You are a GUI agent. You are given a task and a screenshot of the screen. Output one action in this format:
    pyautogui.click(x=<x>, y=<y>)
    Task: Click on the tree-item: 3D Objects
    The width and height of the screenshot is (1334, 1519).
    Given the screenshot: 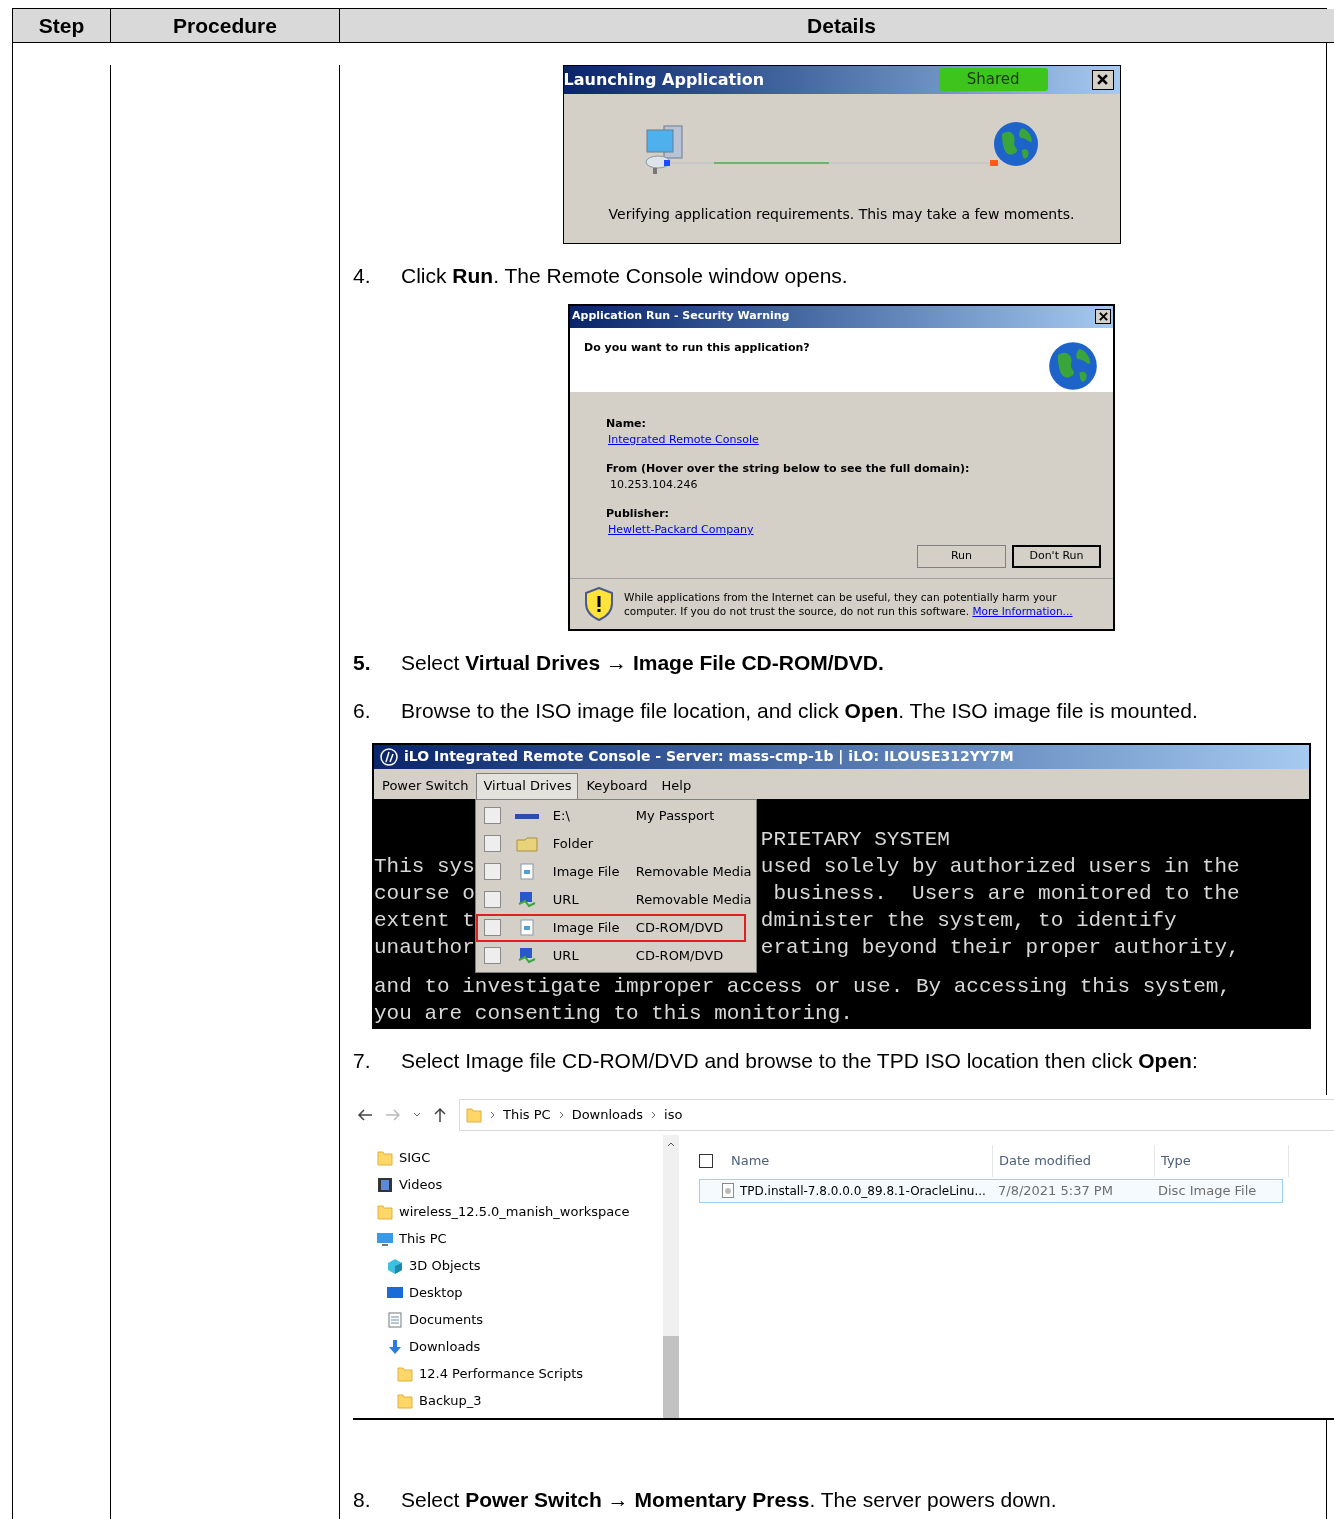 What is the action you would take?
    pyautogui.click(x=508, y=1266)
    